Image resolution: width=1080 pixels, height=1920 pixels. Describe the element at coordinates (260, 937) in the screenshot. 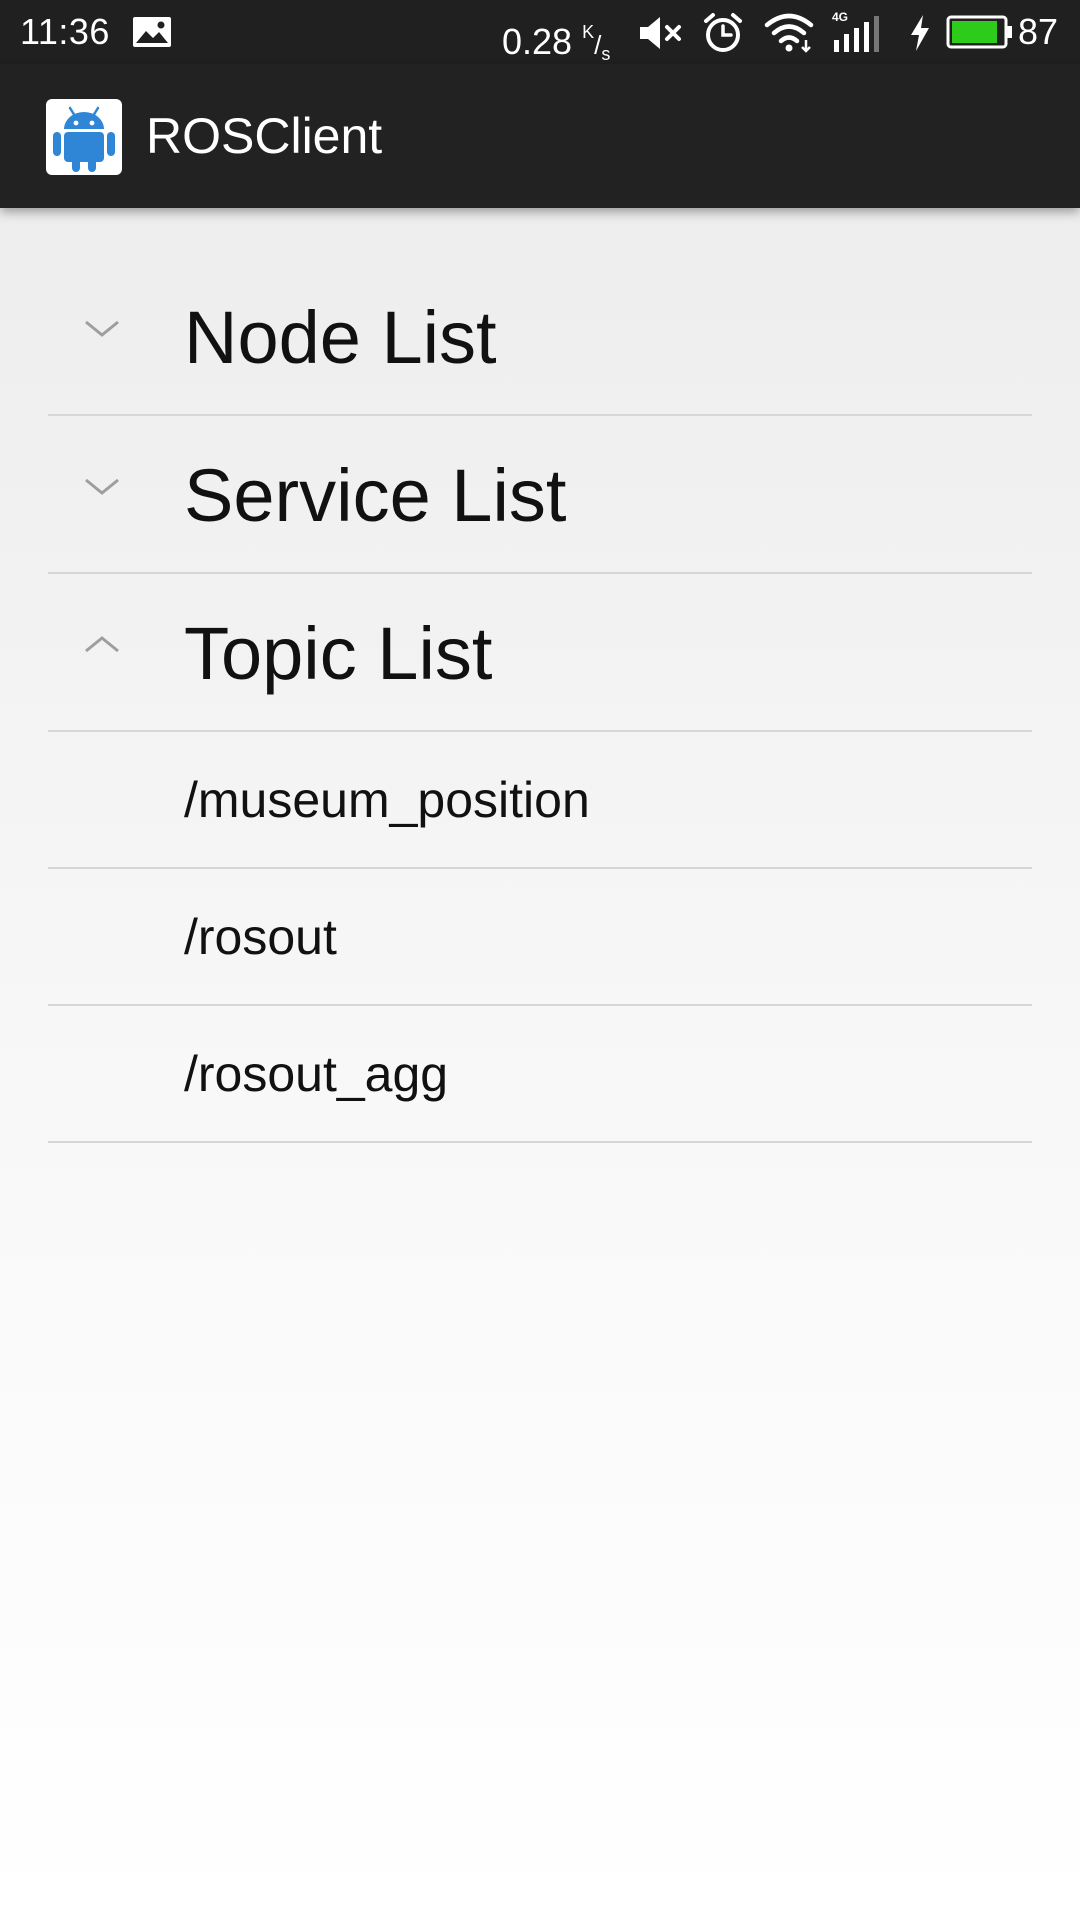

I see `topic-name: /rosout` at that location.